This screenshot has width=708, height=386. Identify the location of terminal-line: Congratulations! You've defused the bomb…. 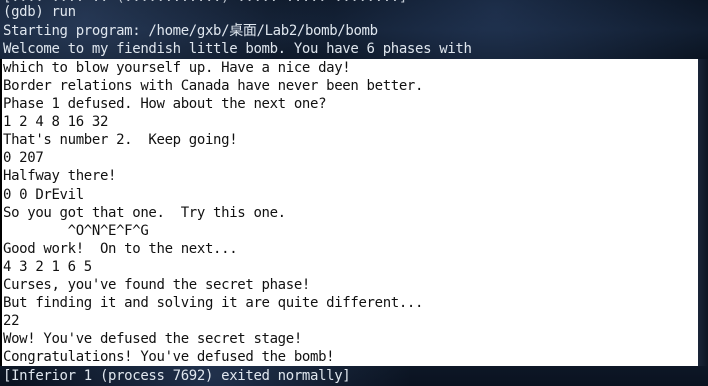
(169, 357).